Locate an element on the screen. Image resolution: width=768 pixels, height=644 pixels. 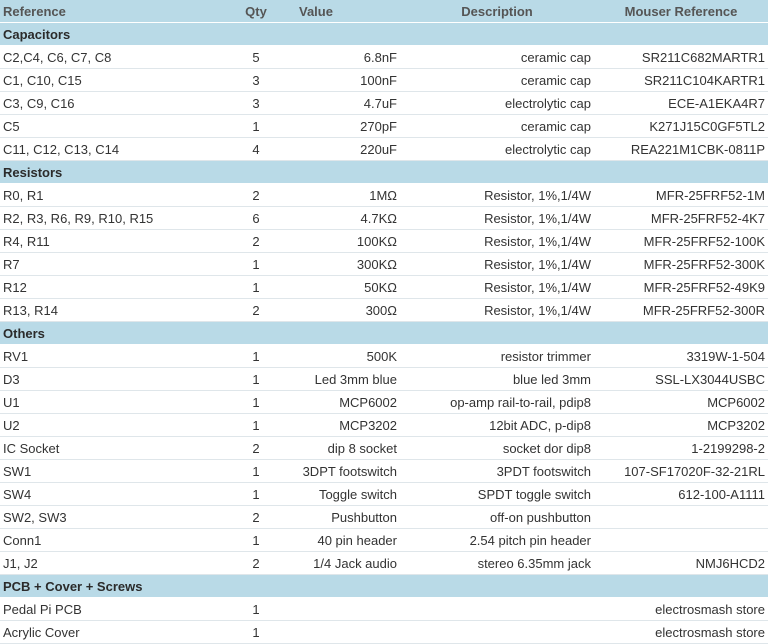
section-title: PCB + Cover + Screws is located at coordinates (384, 586).